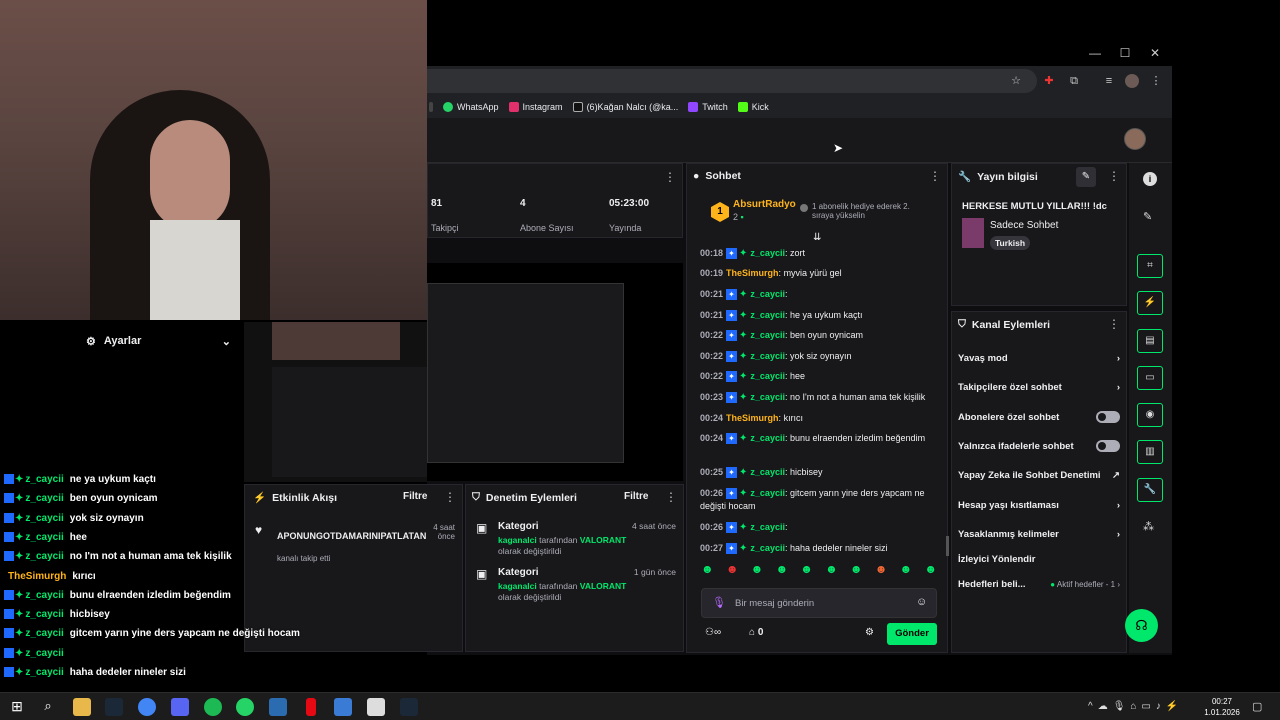 This screenshot has width=1280, height=720. What do you see at coordinates (1155, 53) in the screenshot?
I see `close-icon: ✕` at bounding box center [1155, 53].